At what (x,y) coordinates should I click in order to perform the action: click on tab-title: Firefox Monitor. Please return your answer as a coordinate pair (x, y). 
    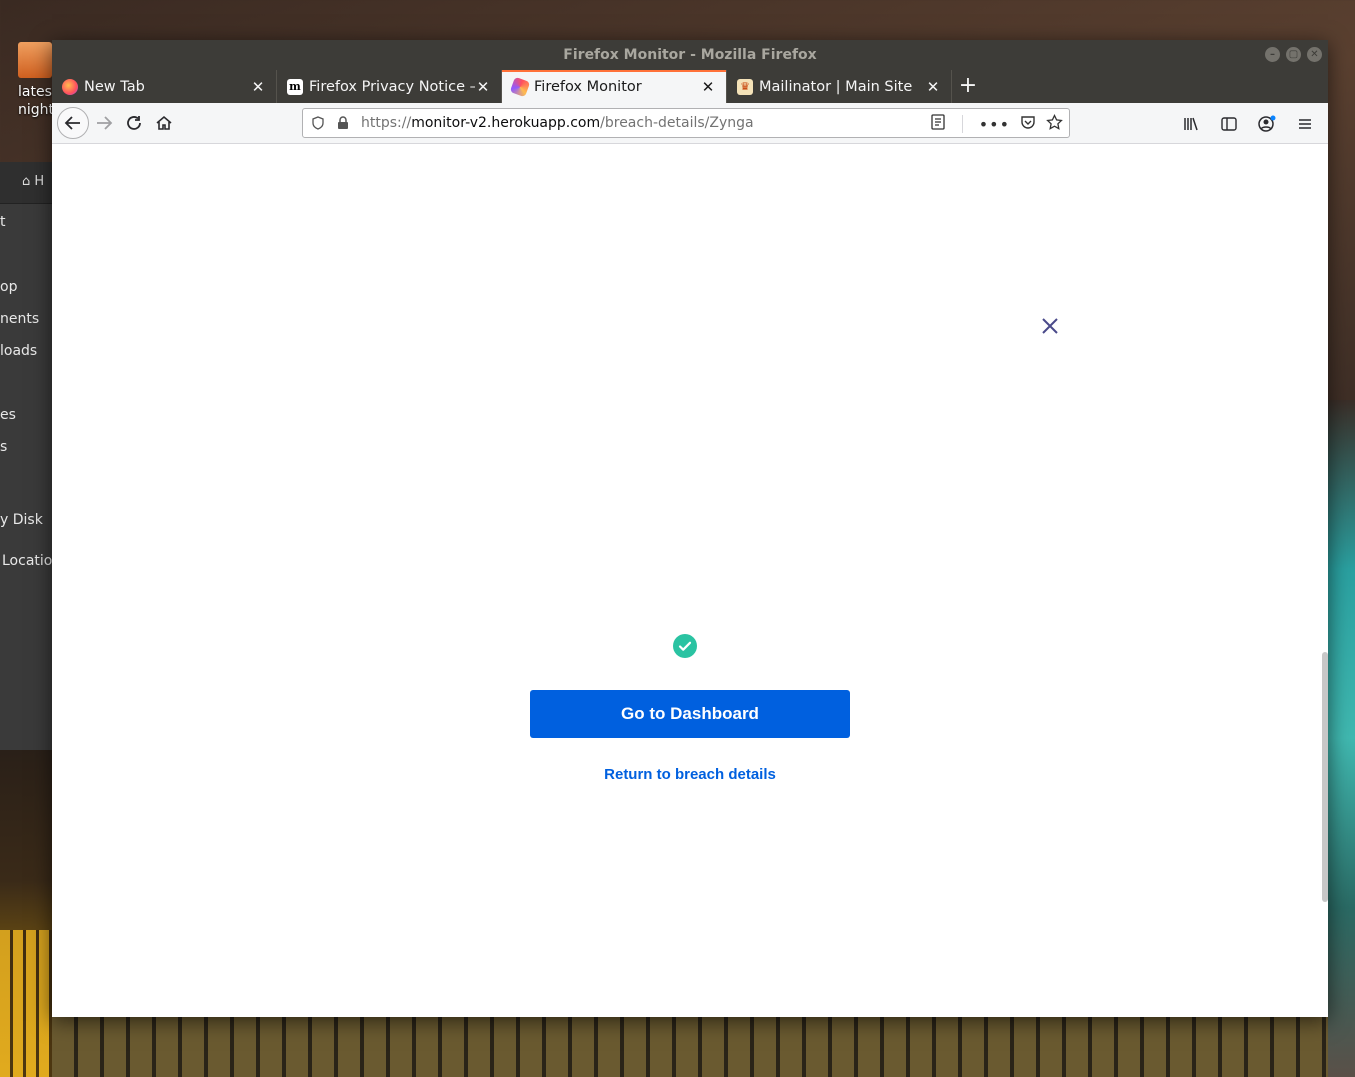
    Looking at the image, I should click on (588, 86).